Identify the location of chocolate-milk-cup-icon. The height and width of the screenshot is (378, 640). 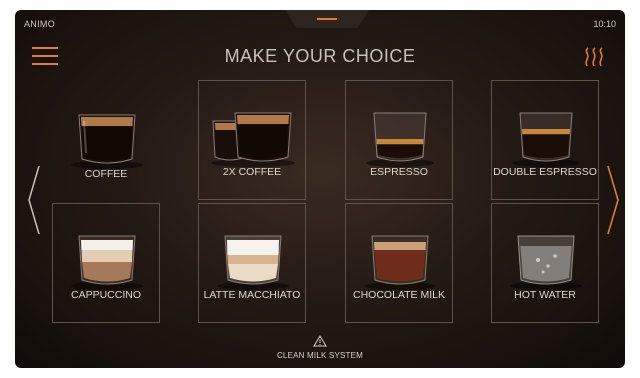
(400, 262).